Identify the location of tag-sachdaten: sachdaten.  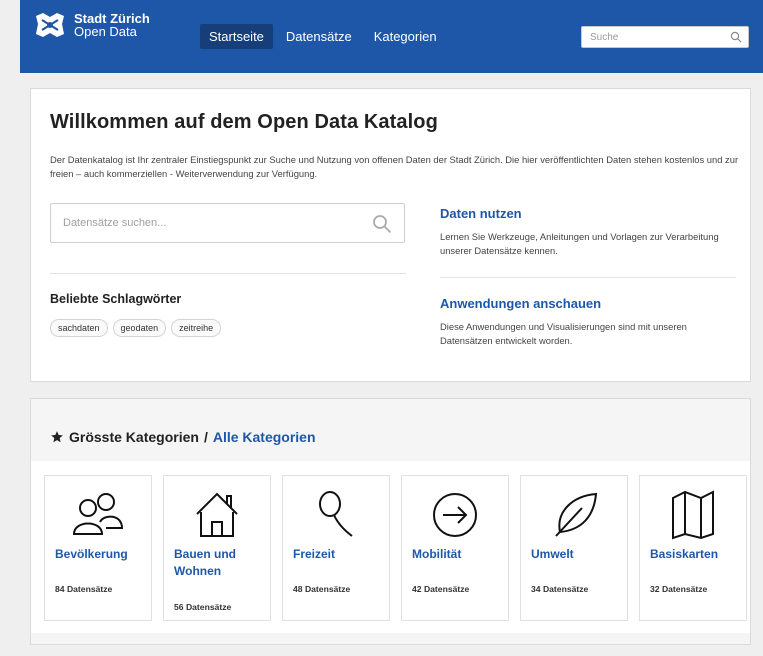
(79, 328).